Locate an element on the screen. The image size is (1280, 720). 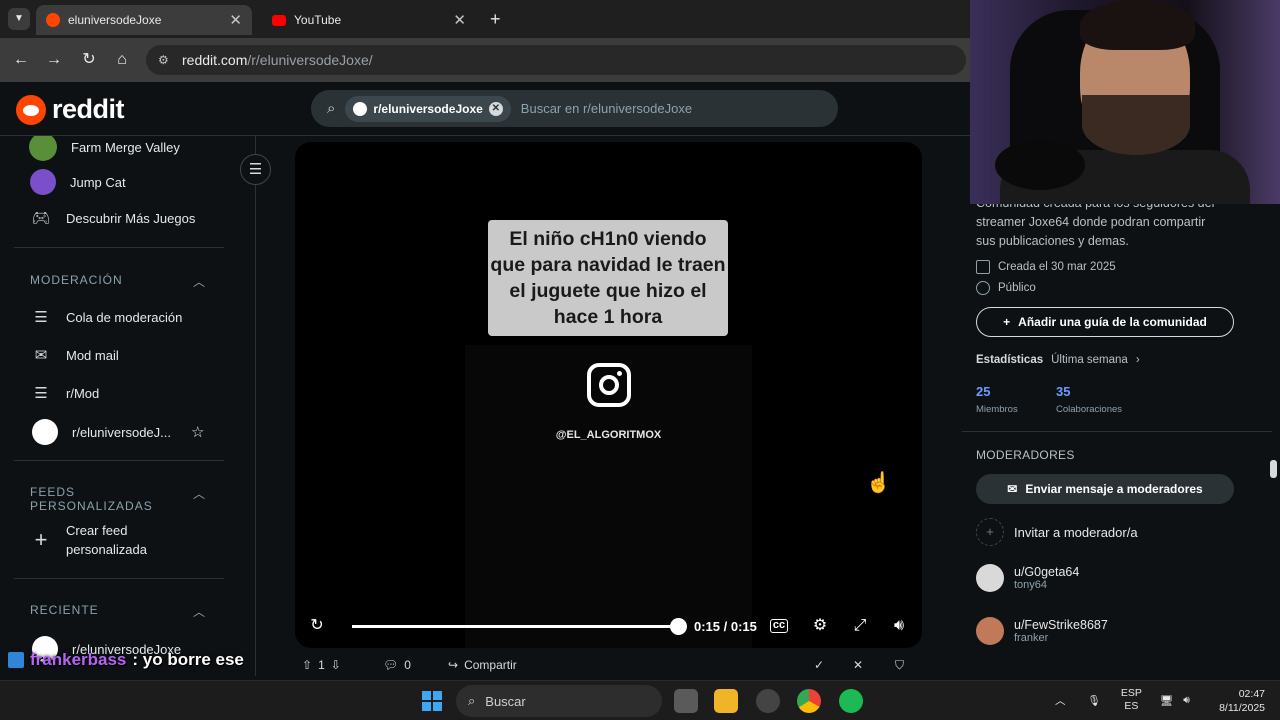
file-explorer-icon is located at coordinates (726, 701).